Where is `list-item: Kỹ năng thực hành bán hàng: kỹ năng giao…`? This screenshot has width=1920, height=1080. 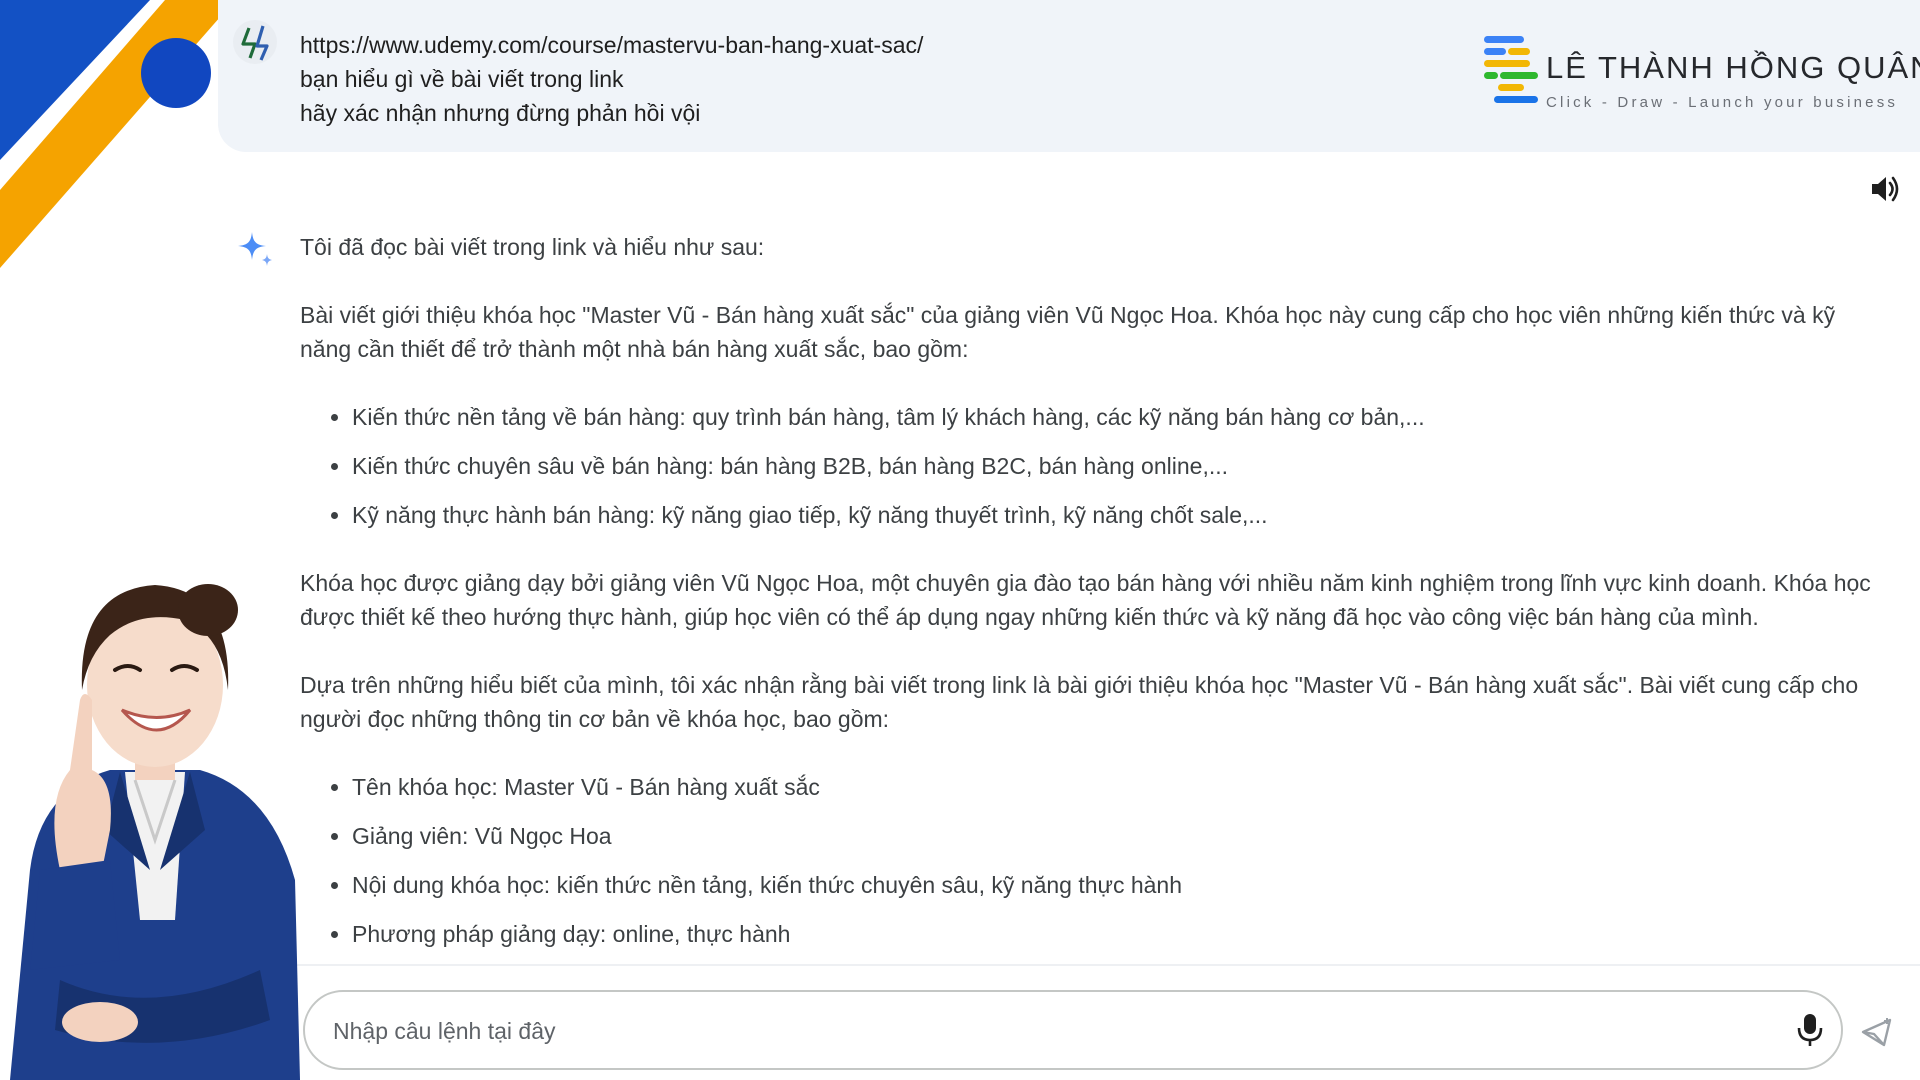
list-item: Kỹ năng thực hành bán hàng: kỹ năng giao… is located at coordinates (1116, 515).